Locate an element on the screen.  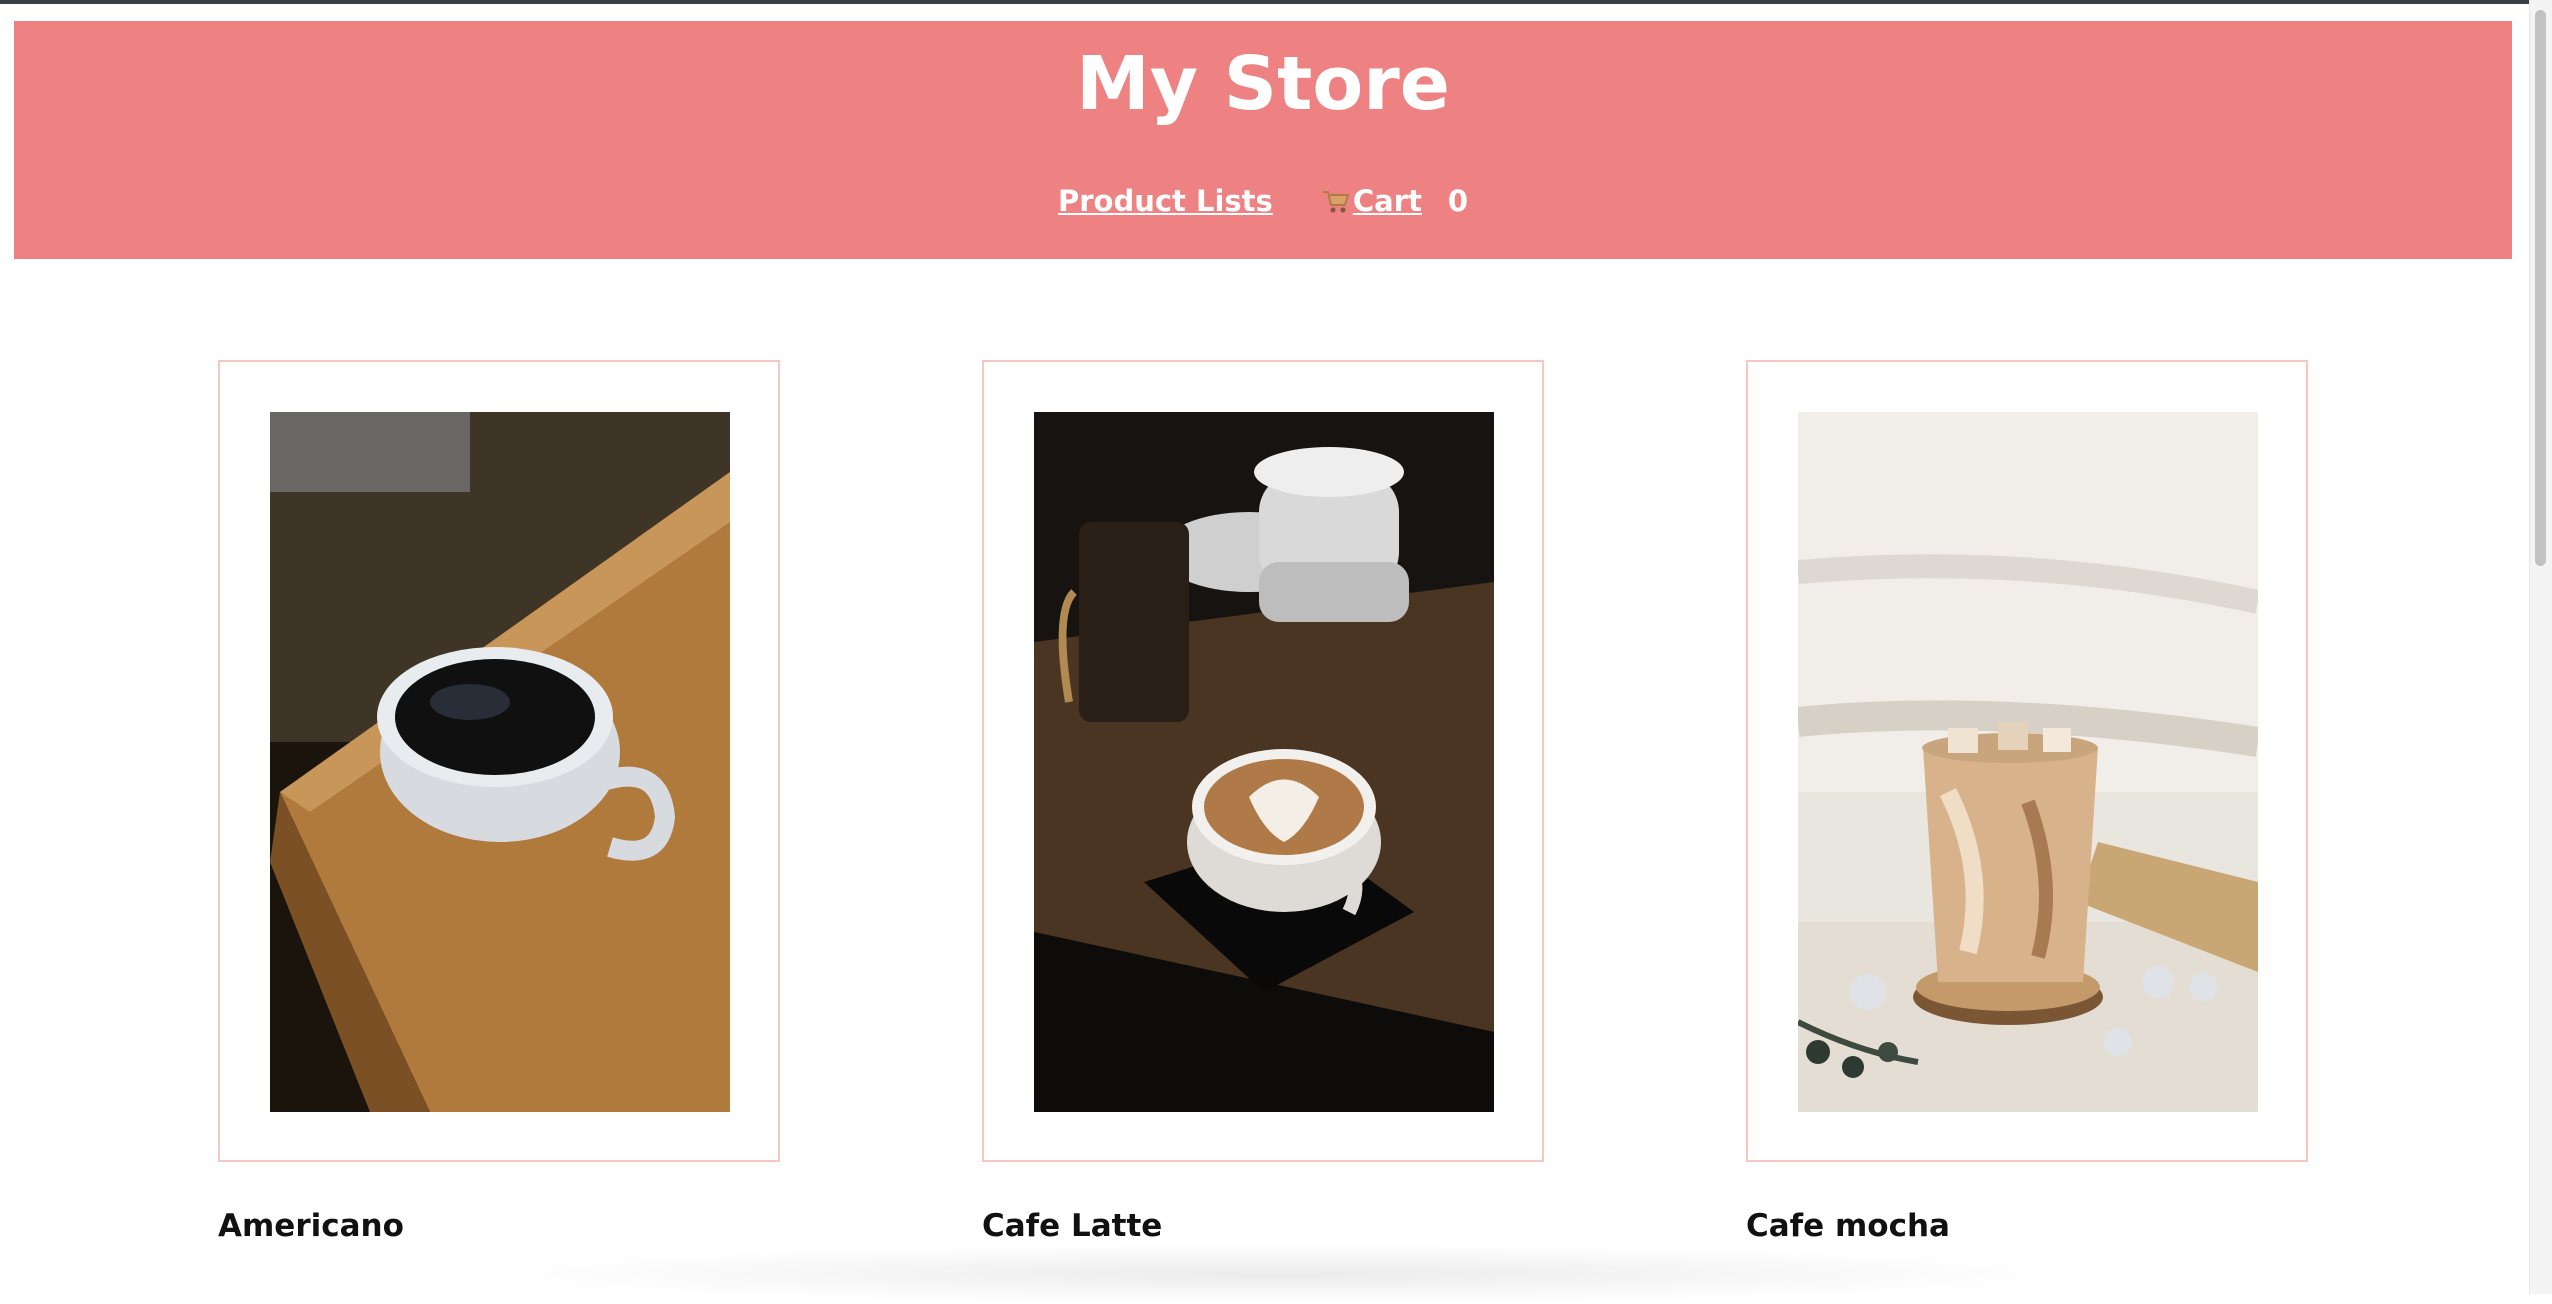
product-card-cafe-mocha is located at coordinates (2027, 761).